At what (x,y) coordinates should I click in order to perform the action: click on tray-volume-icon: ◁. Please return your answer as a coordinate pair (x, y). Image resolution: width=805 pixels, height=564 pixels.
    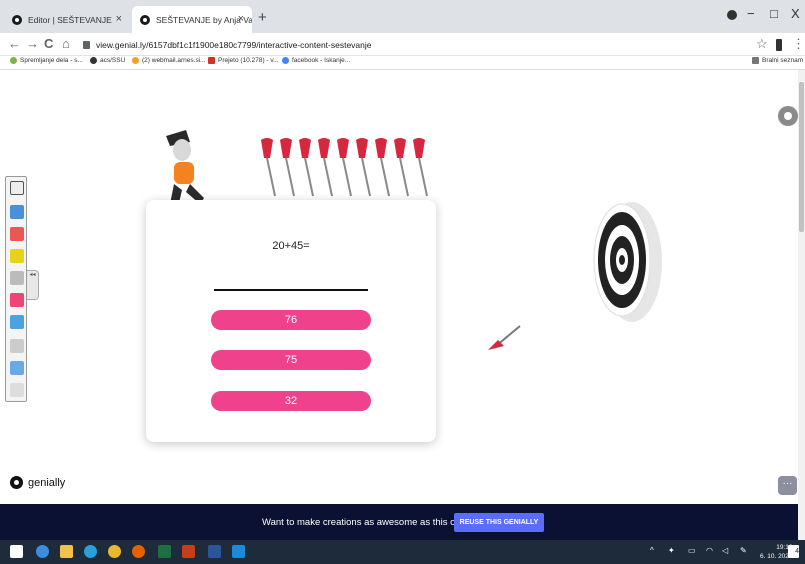
    Looking at the image, I should click on (725, 550).